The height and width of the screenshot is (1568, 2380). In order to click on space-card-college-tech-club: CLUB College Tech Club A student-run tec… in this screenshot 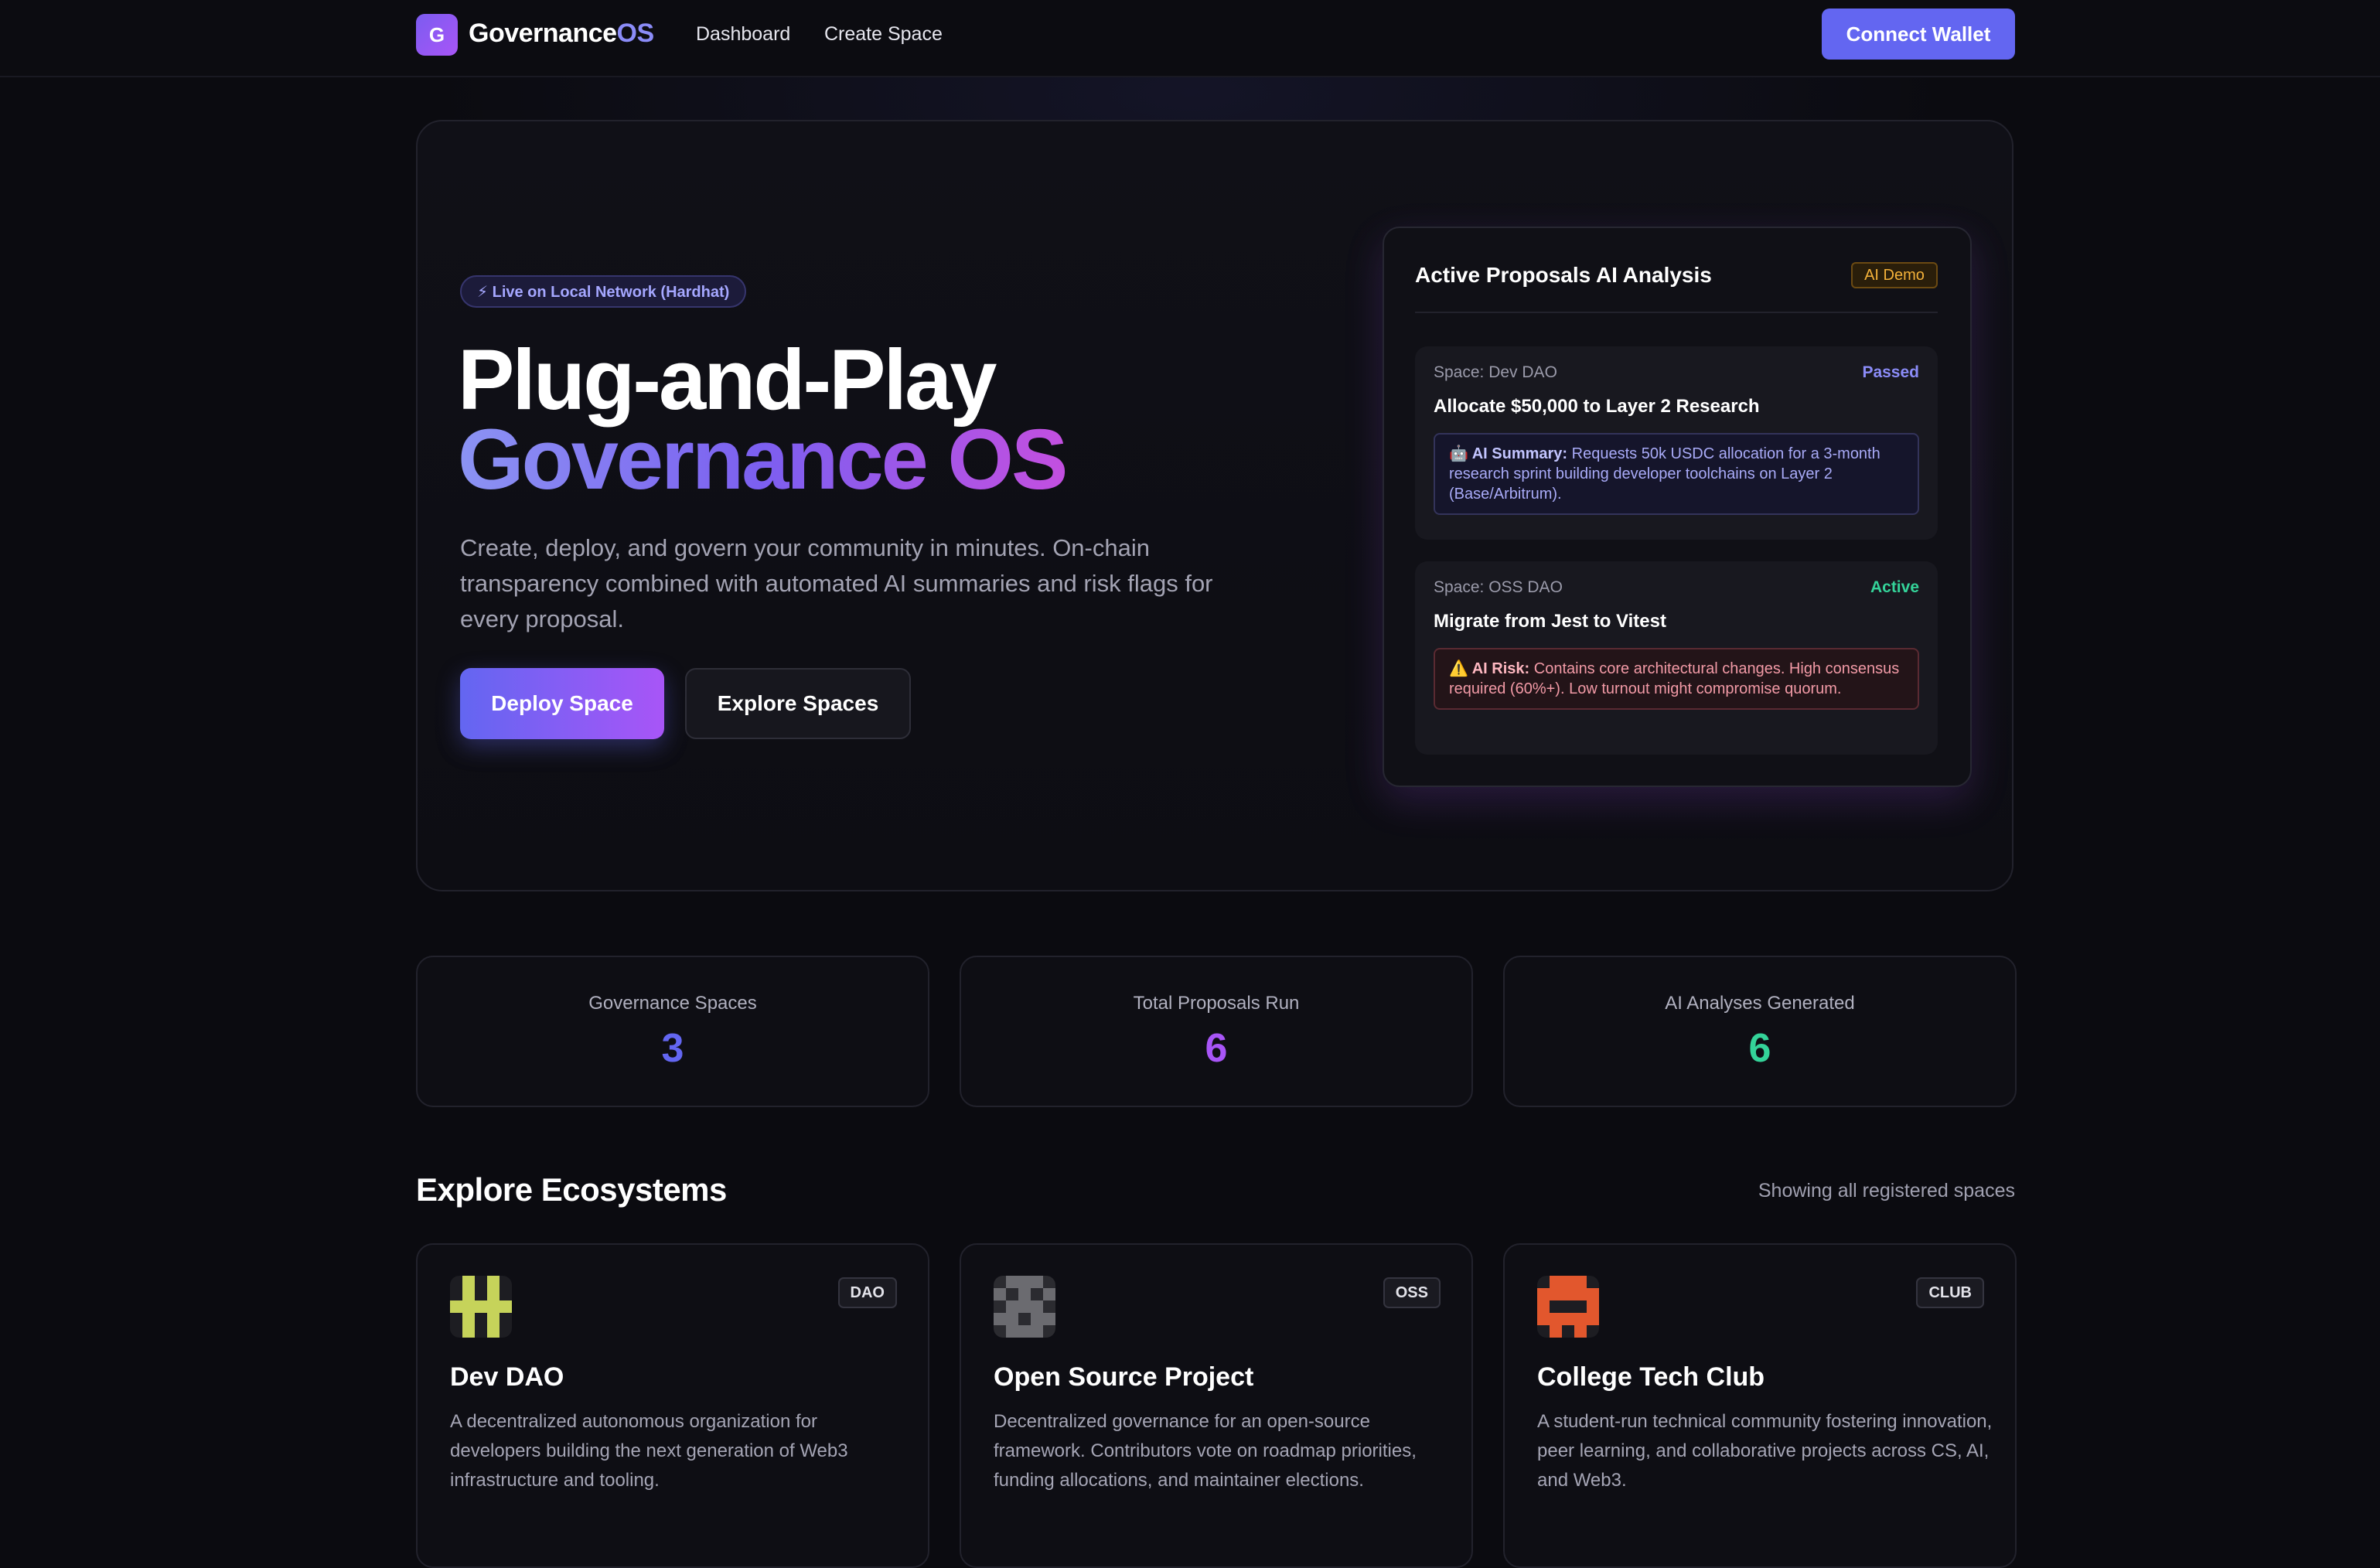, I will do `click(1760, 1405)`.